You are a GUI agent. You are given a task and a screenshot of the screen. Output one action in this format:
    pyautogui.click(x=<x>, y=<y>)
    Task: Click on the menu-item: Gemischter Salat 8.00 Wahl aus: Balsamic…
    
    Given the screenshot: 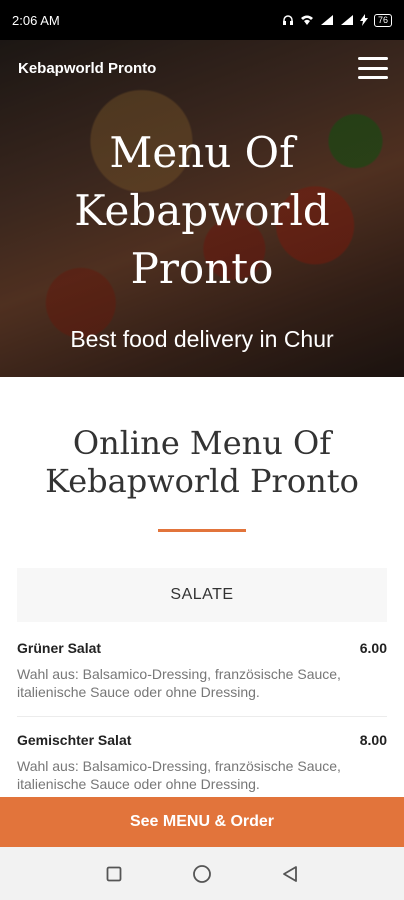 What is the action you would take?
    pyautogui.click(x=202, y=762)
    